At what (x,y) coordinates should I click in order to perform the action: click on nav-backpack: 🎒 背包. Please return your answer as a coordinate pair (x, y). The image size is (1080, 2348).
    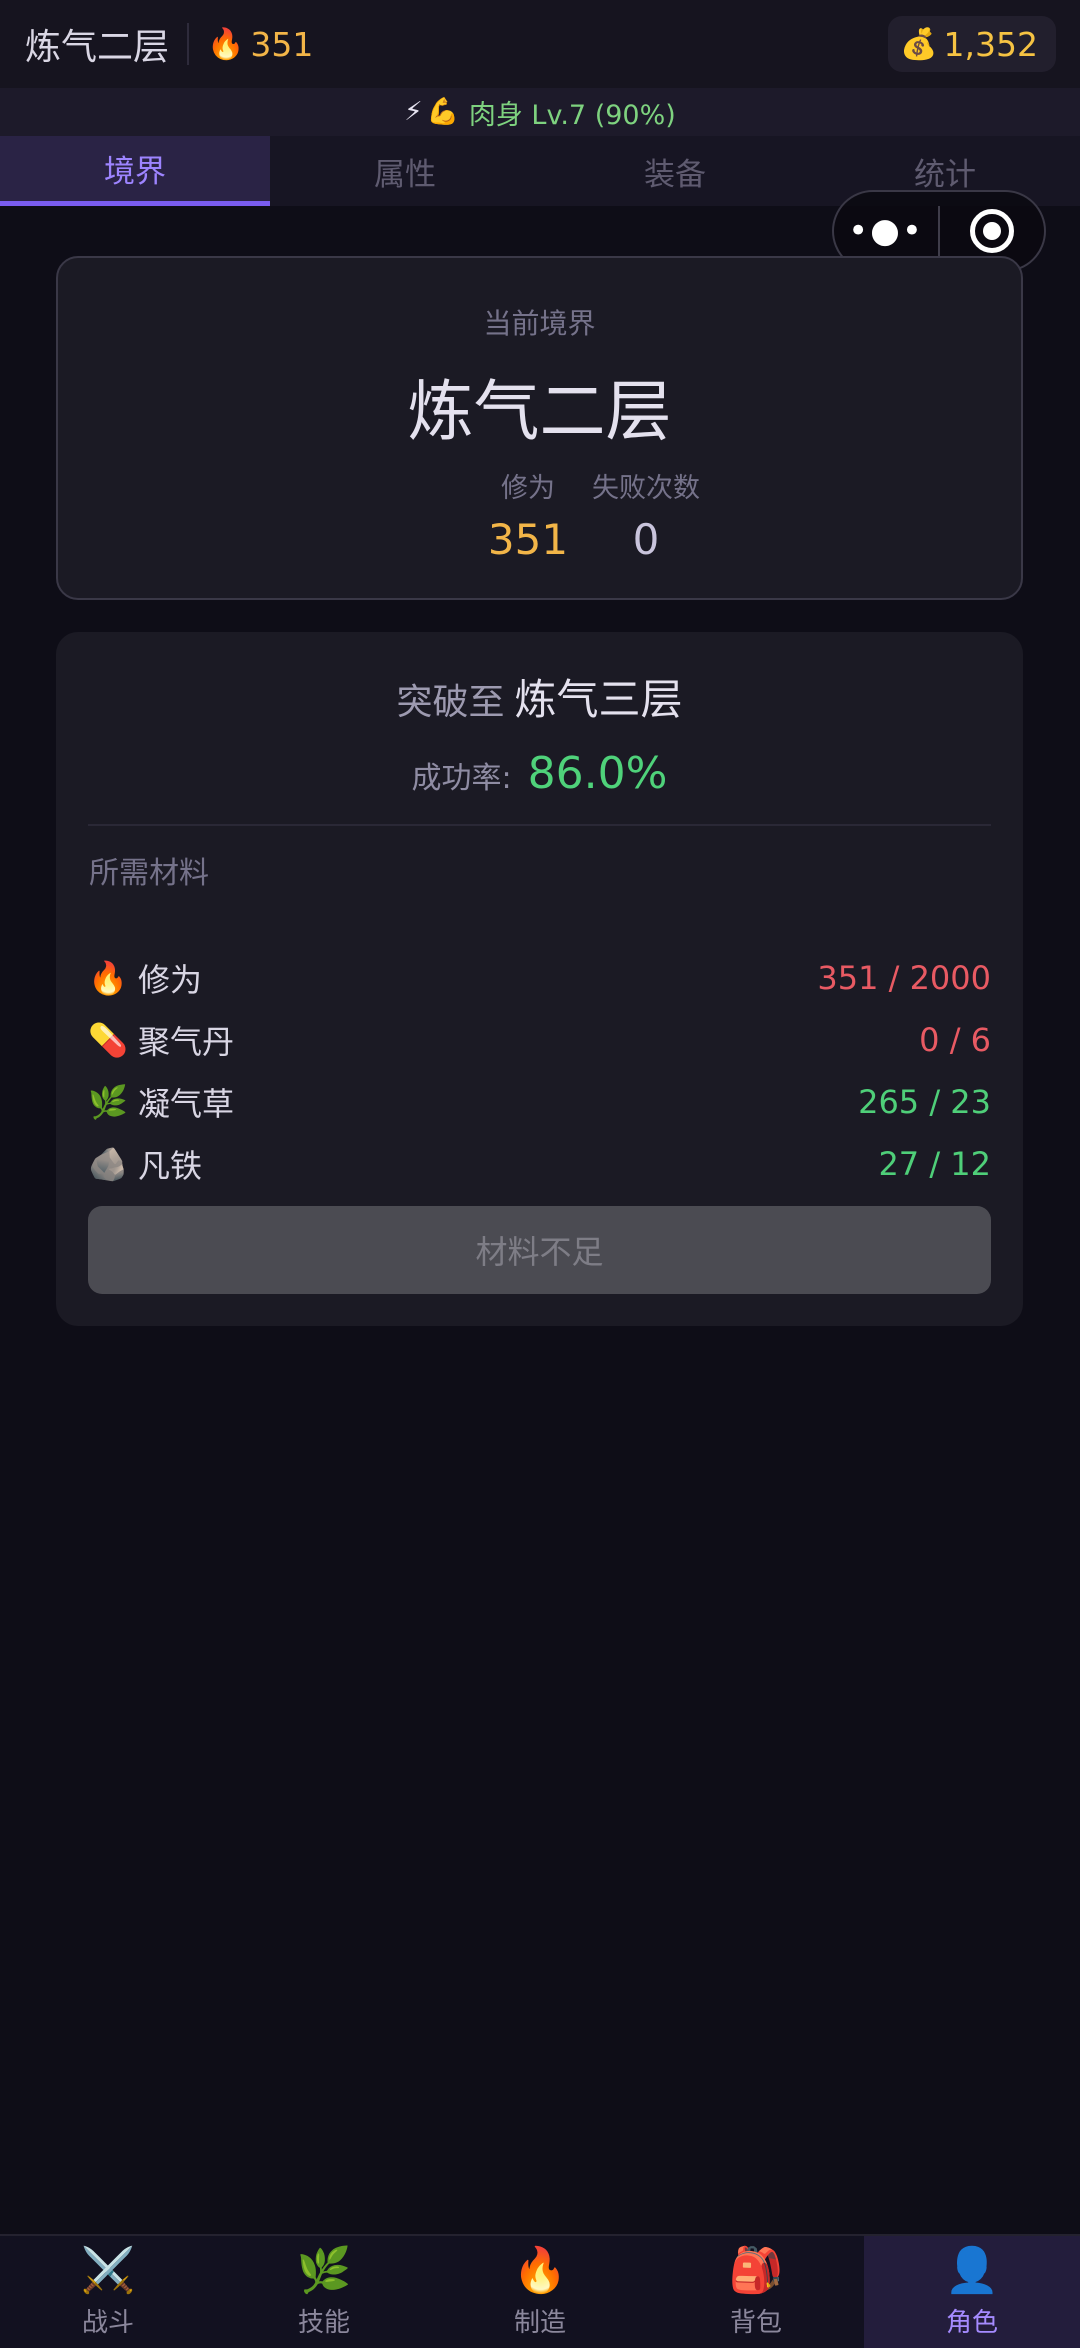
    Looking at the image, I should click on (756, 2292).